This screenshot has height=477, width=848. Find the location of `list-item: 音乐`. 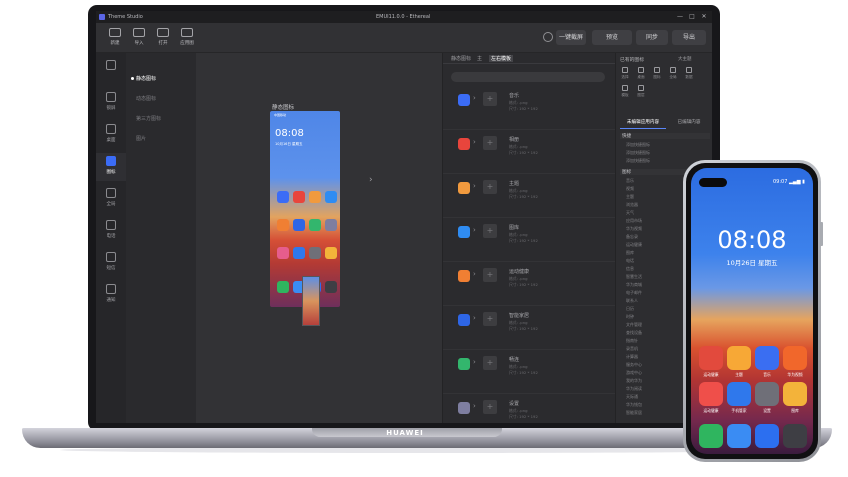

list-item: 音乐 is located at coordinates (630, 181).